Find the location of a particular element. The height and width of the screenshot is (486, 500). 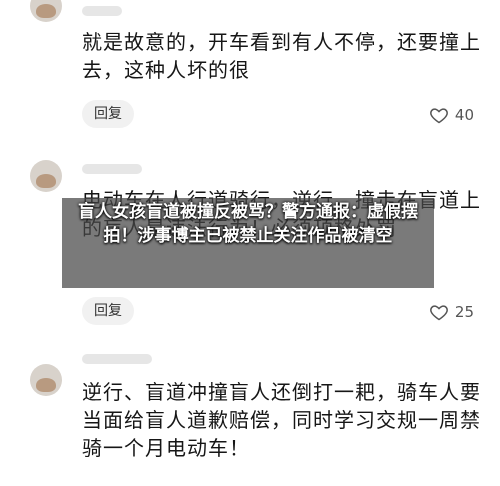

headline-text: 盲人女孩盲道被撞反被骂？警方通报：虚假摆拍！涉事博主已被禁止关注作品被清空 is located at coordinates (248, 224).